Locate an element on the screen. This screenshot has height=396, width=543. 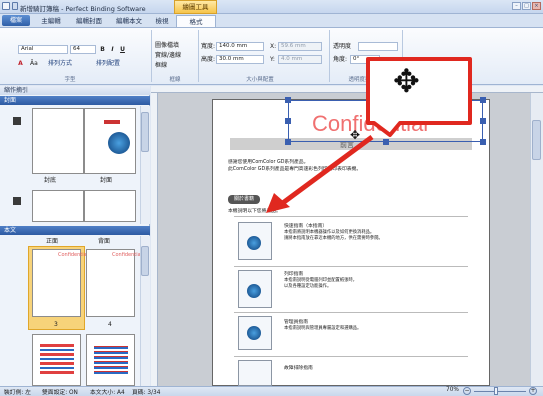
entry-text: 請將本指南放在靠近本機的地方，供在需要時參閱。 is located at coordinates (333, 238).